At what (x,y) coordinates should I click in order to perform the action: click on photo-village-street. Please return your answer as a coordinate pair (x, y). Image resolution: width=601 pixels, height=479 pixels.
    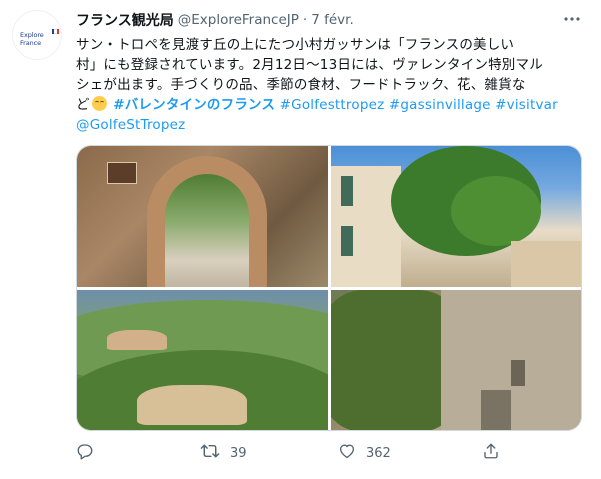
    Looking at the image, I should click on (456, 216).